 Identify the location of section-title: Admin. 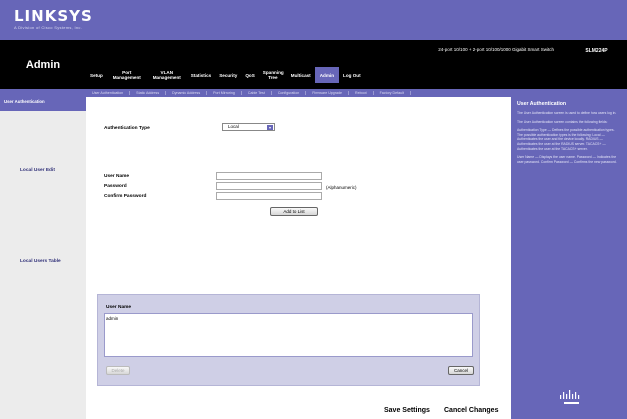
(43, 64).